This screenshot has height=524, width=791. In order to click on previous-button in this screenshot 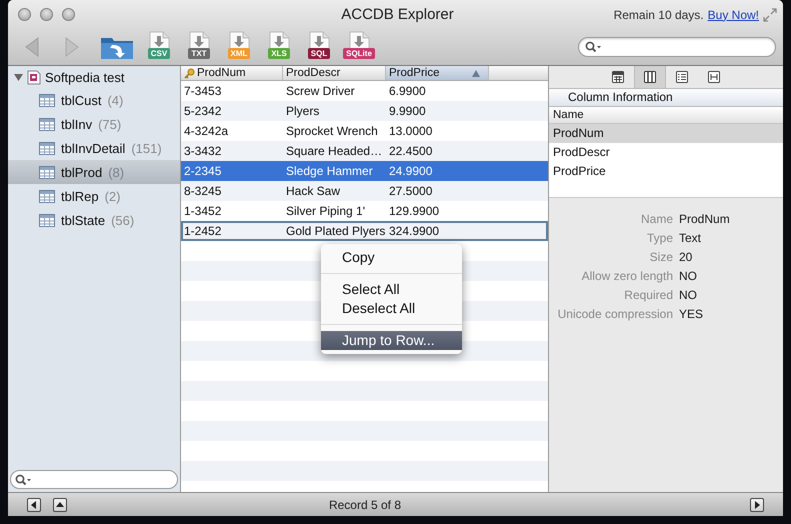, I will do `click(34, 505)`.